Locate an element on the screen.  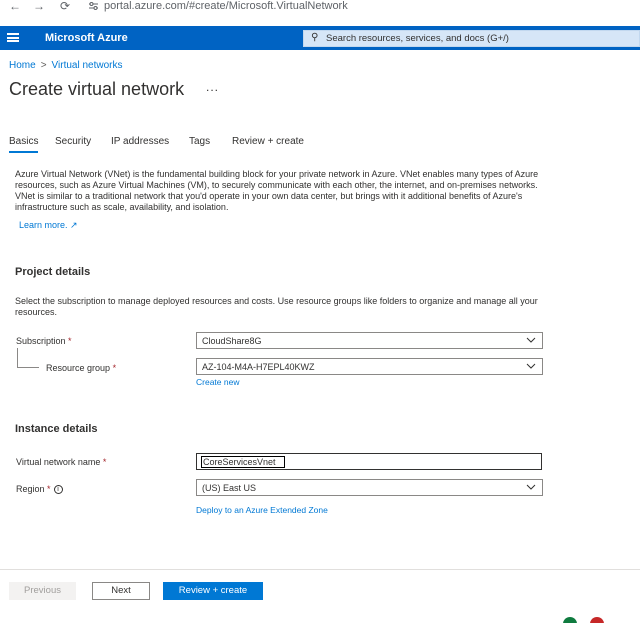
review-create-button: Review + create is located at coordinates (213, 591).